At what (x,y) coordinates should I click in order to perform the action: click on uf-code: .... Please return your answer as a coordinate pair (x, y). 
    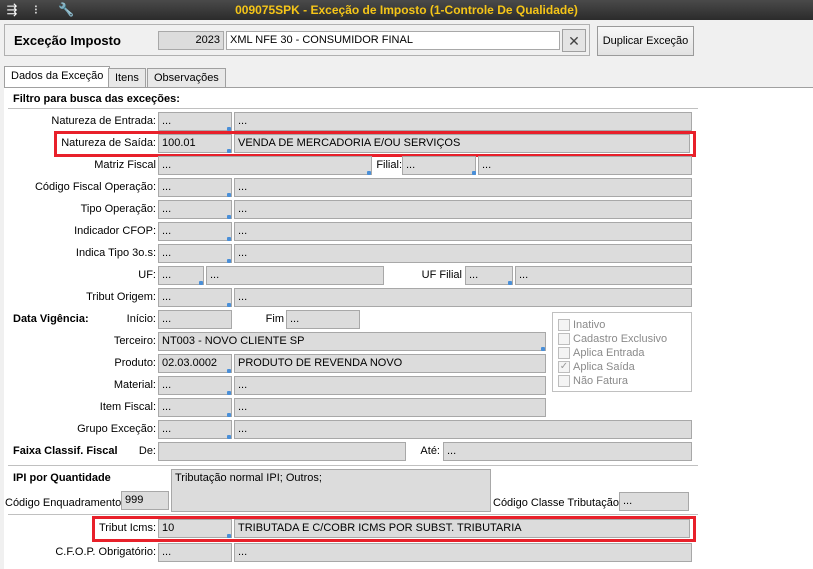
    Looking at the image, I should click on (181, 275).